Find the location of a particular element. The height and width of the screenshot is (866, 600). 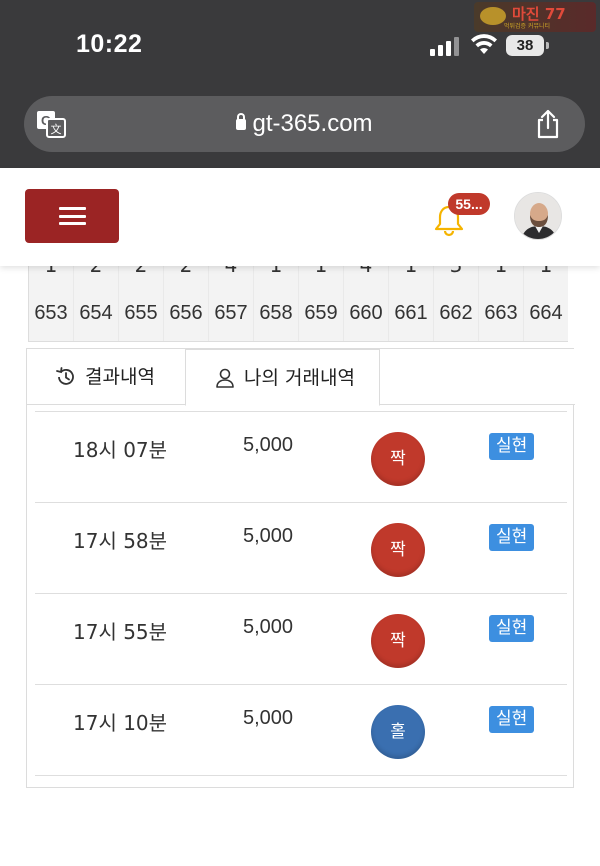

number-column: 1659 is located at coordinates (321, 297).